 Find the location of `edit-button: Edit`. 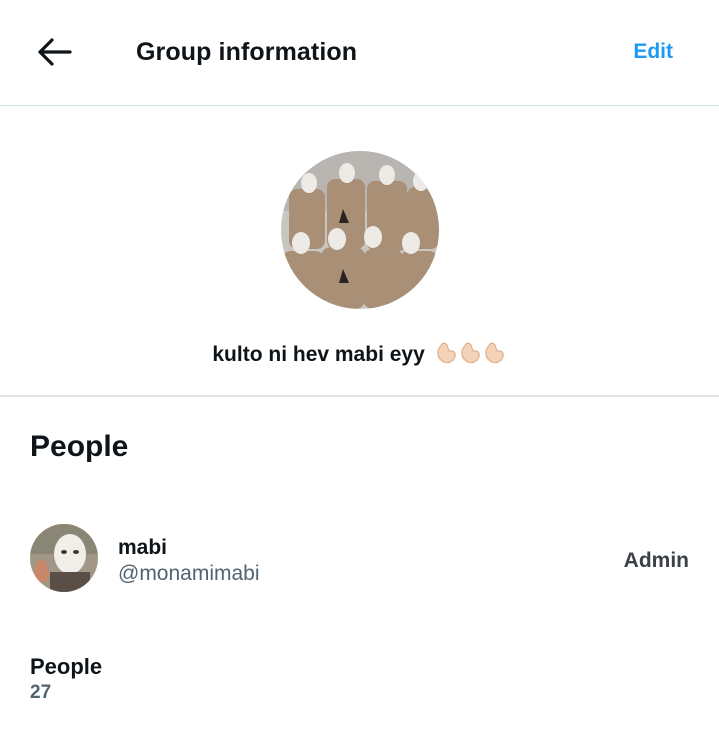

edit-button: Edit is located at coordinates (653, 52).